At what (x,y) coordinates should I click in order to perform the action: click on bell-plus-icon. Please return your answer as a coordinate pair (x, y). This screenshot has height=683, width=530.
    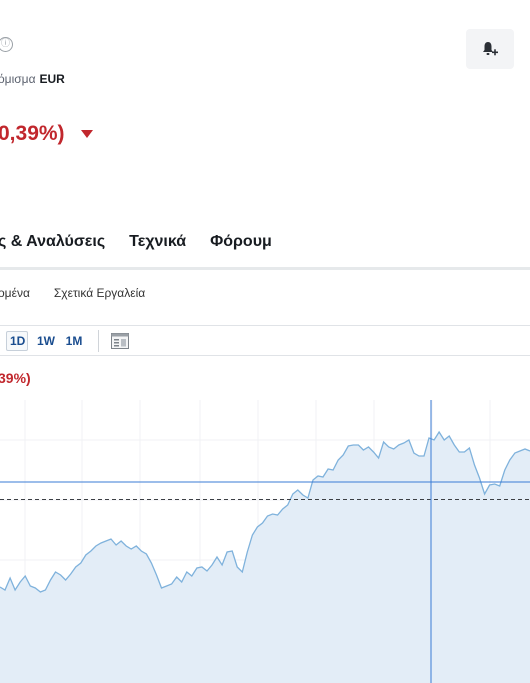
    Looking at the image, I should click on (490, 49).